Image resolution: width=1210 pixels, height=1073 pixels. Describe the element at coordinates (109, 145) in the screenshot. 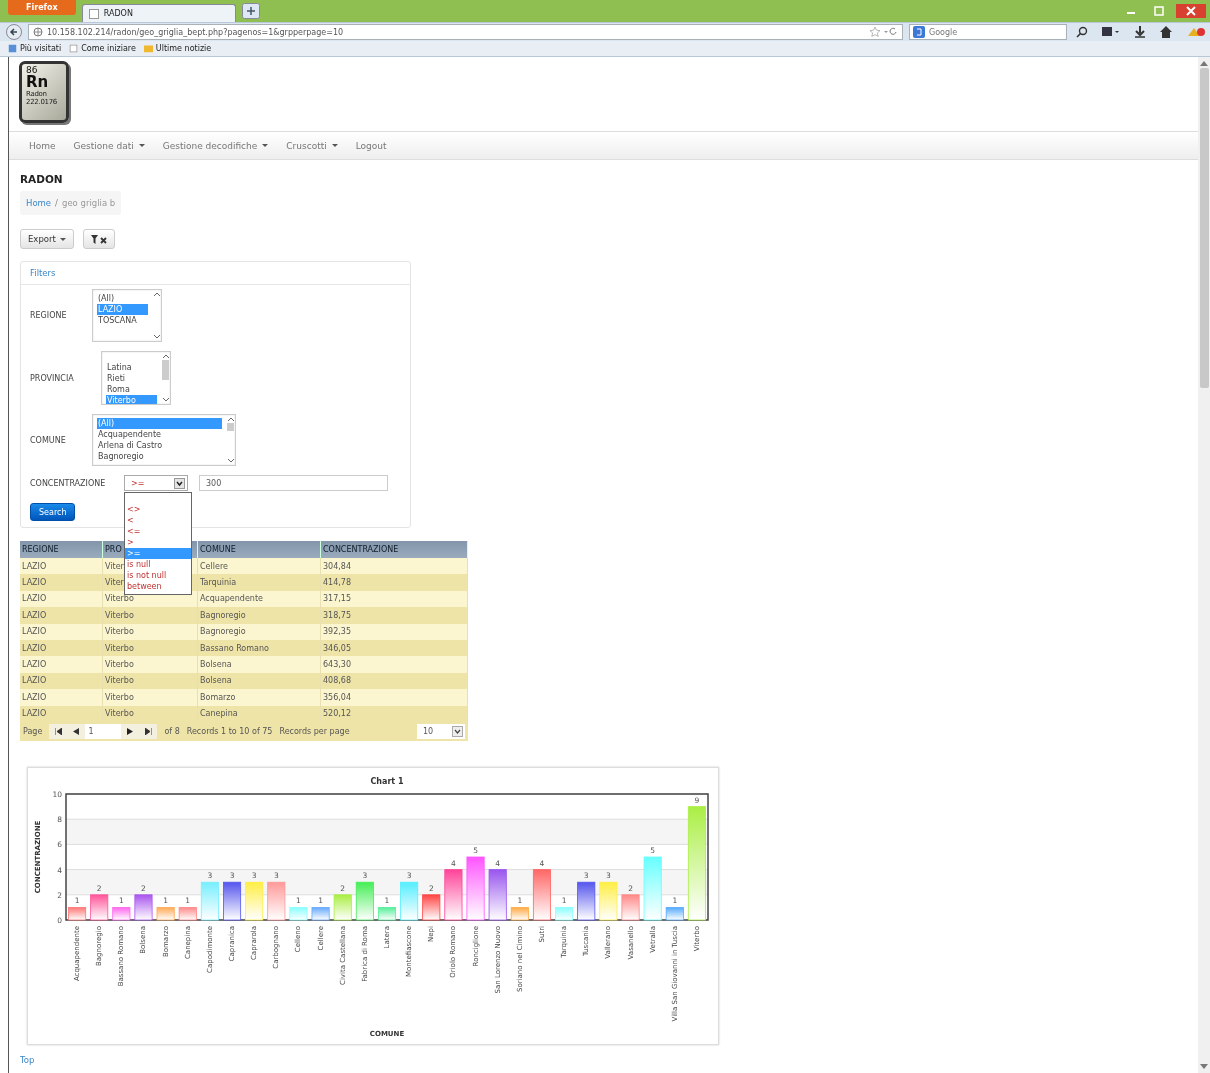

I see `nav-link: Gestione dati` at that location.